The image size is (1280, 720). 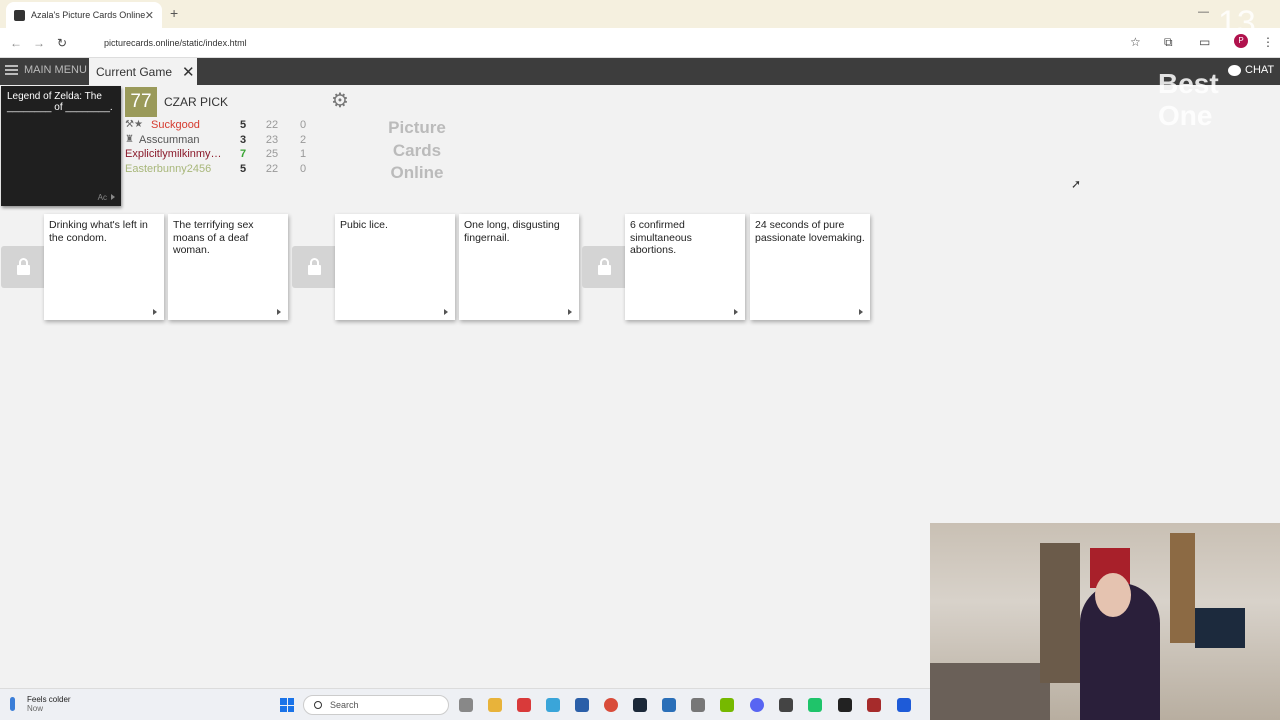 I want to click on dropbox-icon, so click(x=904, y=705).